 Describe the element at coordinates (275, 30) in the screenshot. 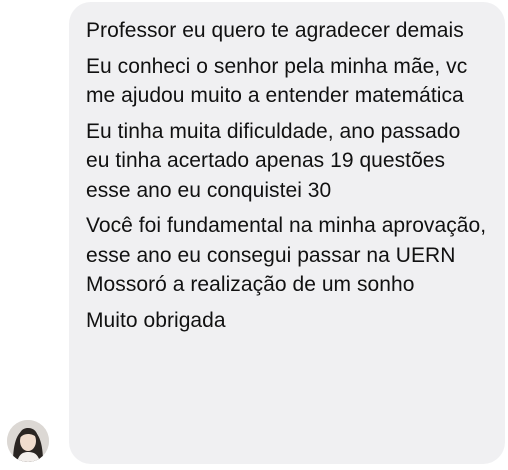

I see `message-paragraph: Professor eu quero te agradecer demais` at that location.